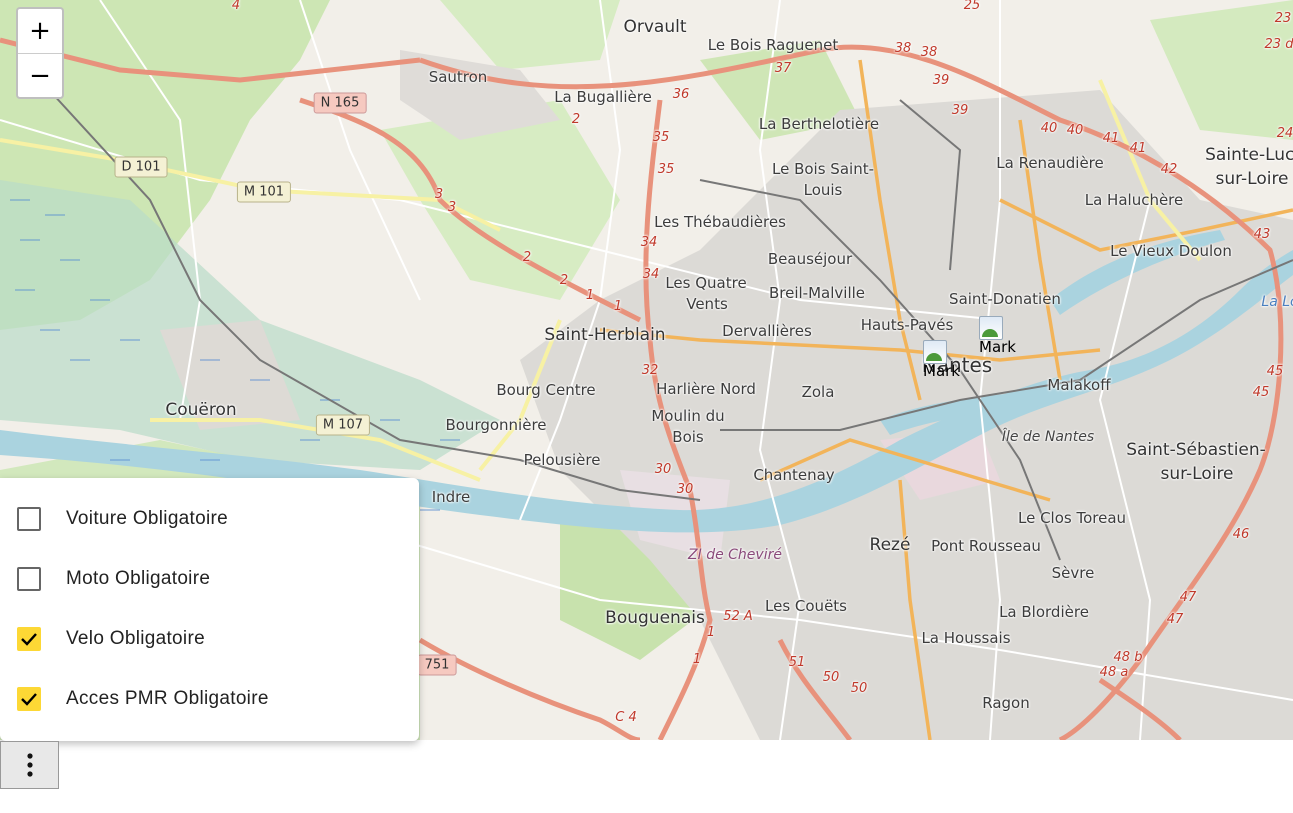 The image size is (1293, 813). What do you see at coordinates (1278, 44) in the screenshot?
I see `road-number: 23 d` at bounding box center [1278, 44].